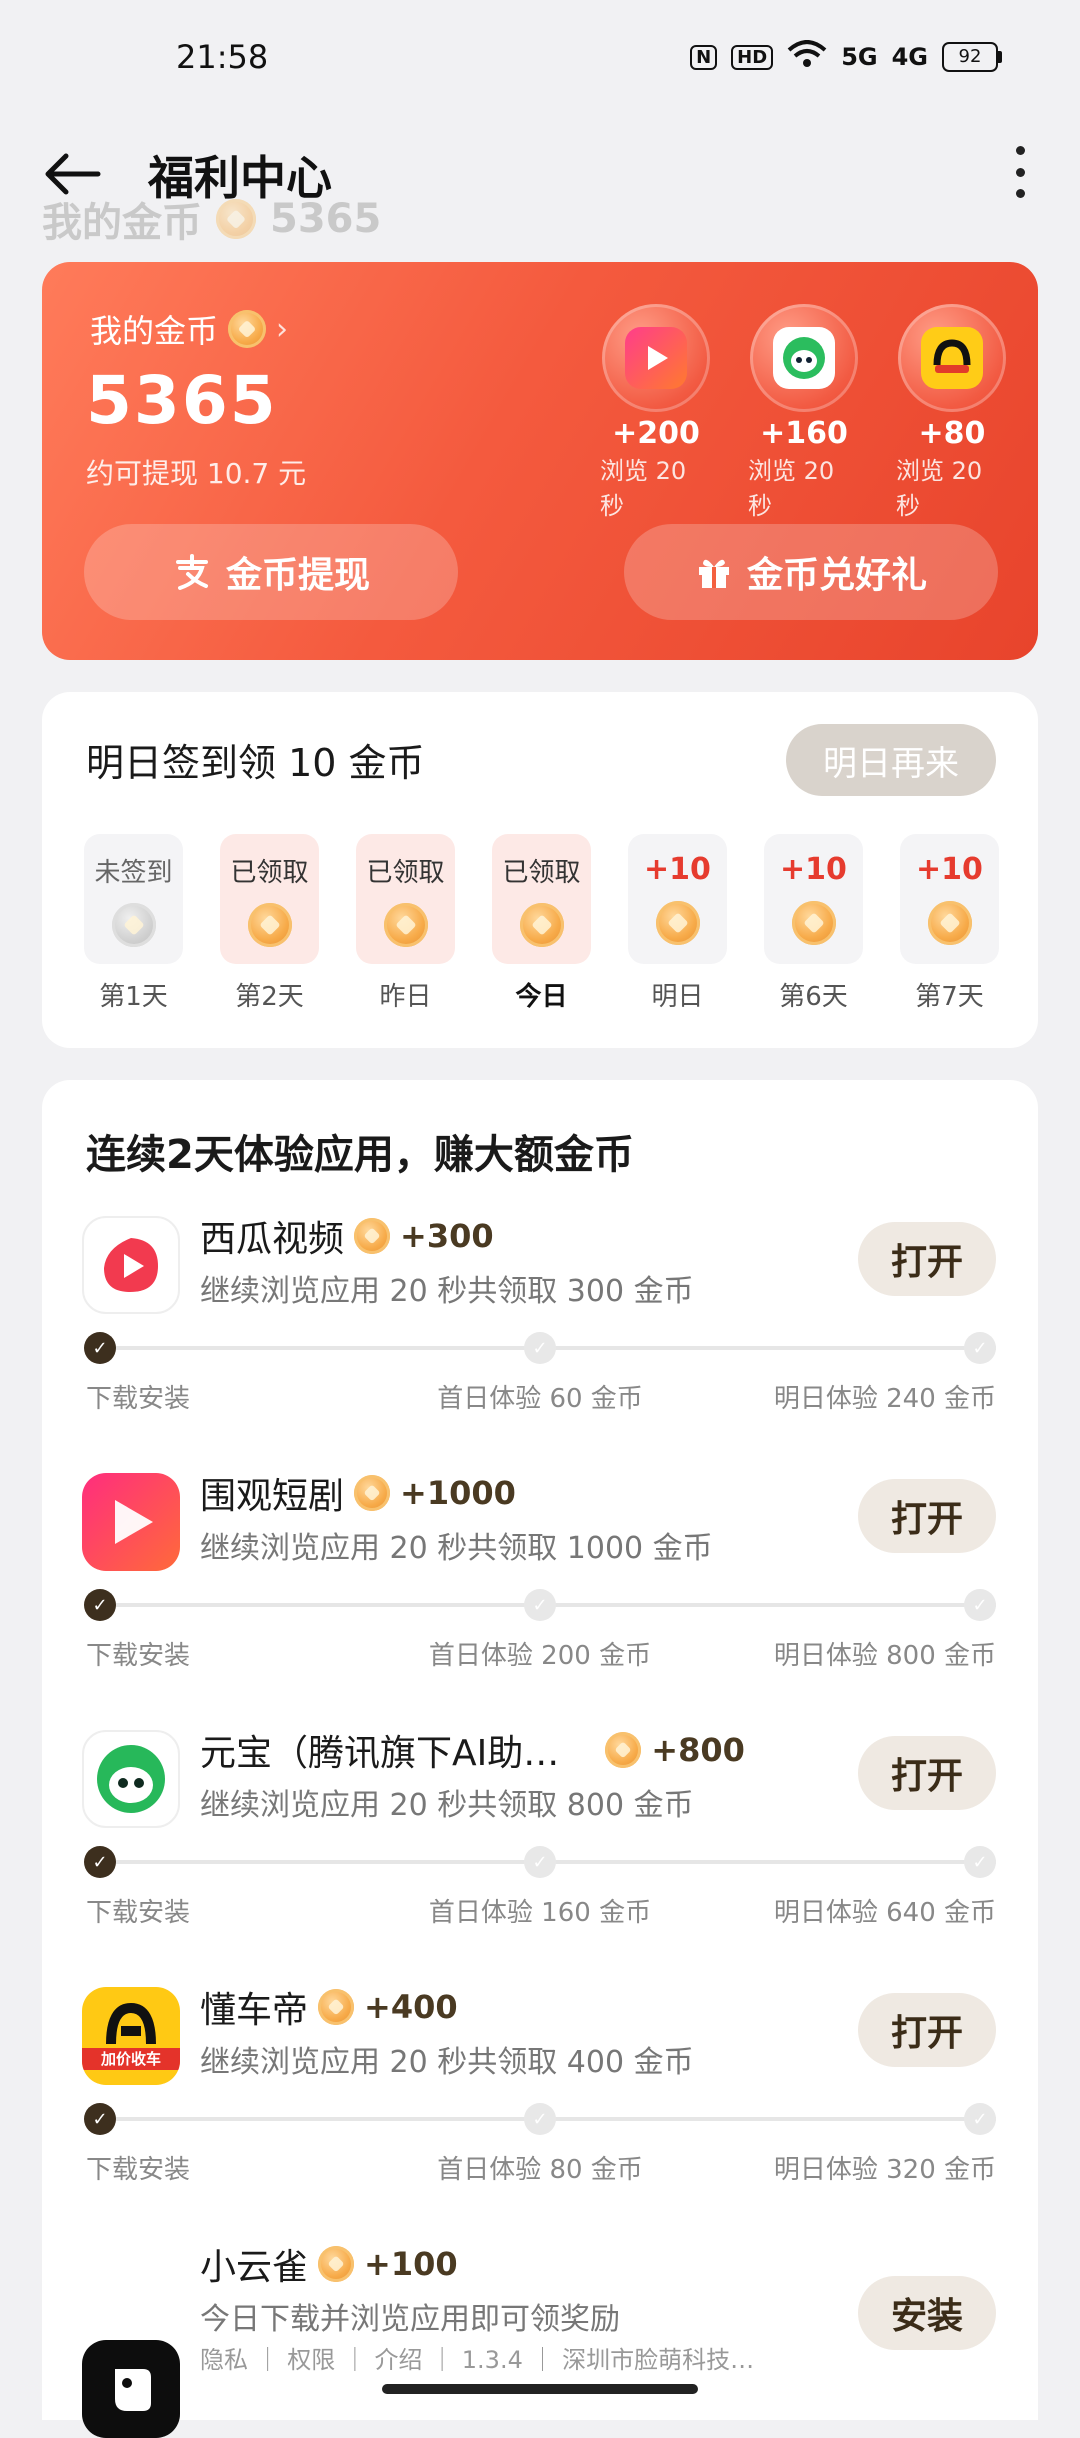 The width and height of the screenshot is (1080, 2438). Describe the element at coordinates (677, 923) in the screenshot. I see `signin-day-5: +10 明日` at that location.